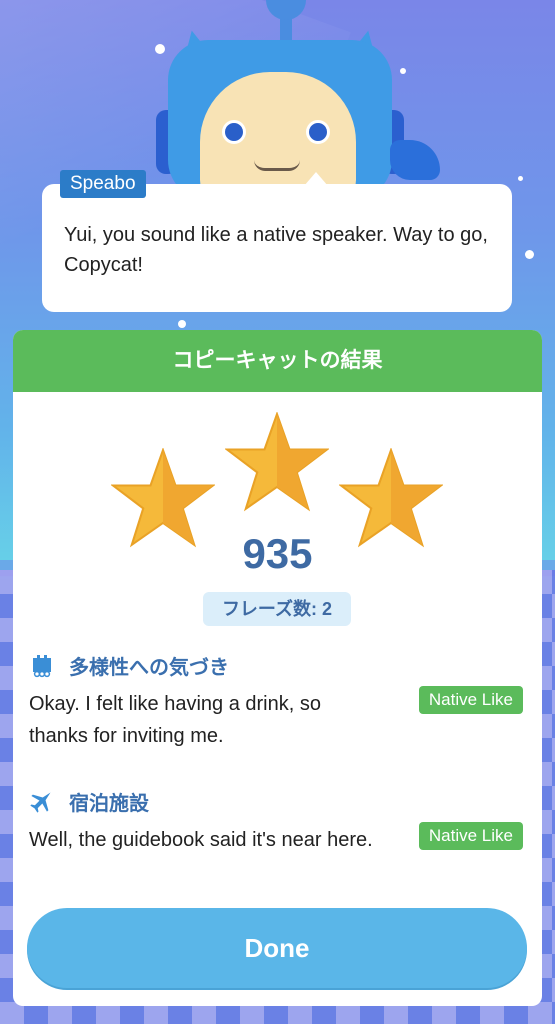  Describe the element at coordinates (201, 840) in the screenshot. I see `item-sentence: Well, the guidebook said it's near here.` at that location.